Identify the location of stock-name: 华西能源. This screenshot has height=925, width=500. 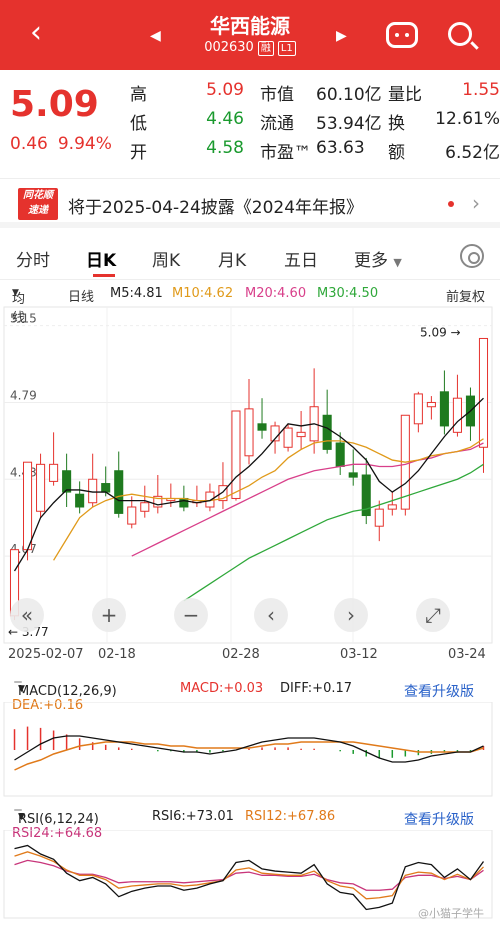
(250, 26).